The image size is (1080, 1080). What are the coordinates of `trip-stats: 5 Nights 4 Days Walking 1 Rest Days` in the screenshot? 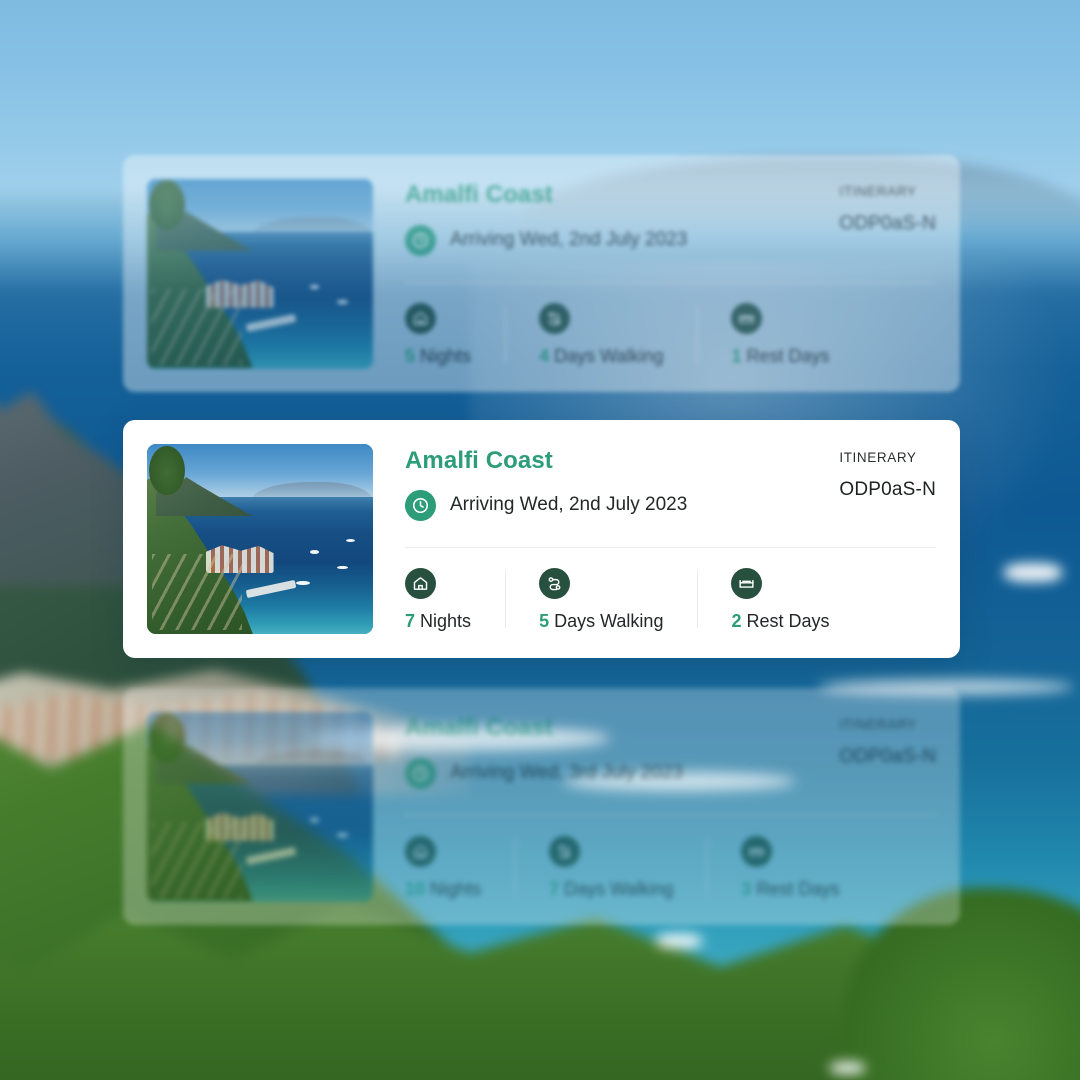 It's located at (670, 334).